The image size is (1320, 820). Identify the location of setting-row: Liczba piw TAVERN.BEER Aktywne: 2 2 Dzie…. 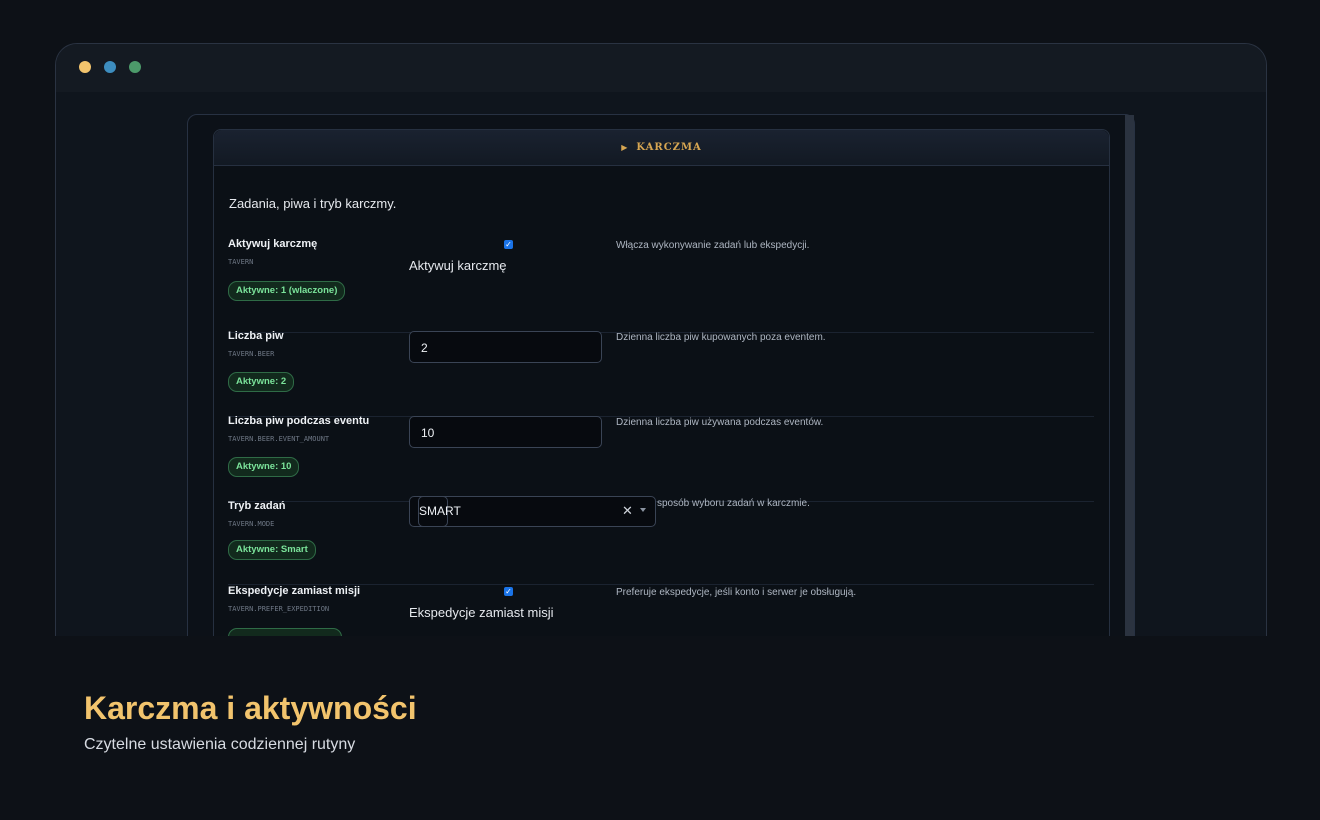
(661, 373).